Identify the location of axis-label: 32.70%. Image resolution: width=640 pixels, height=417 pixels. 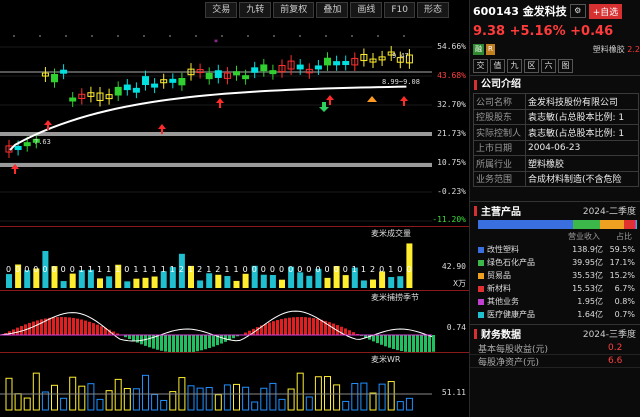
(451, 104).